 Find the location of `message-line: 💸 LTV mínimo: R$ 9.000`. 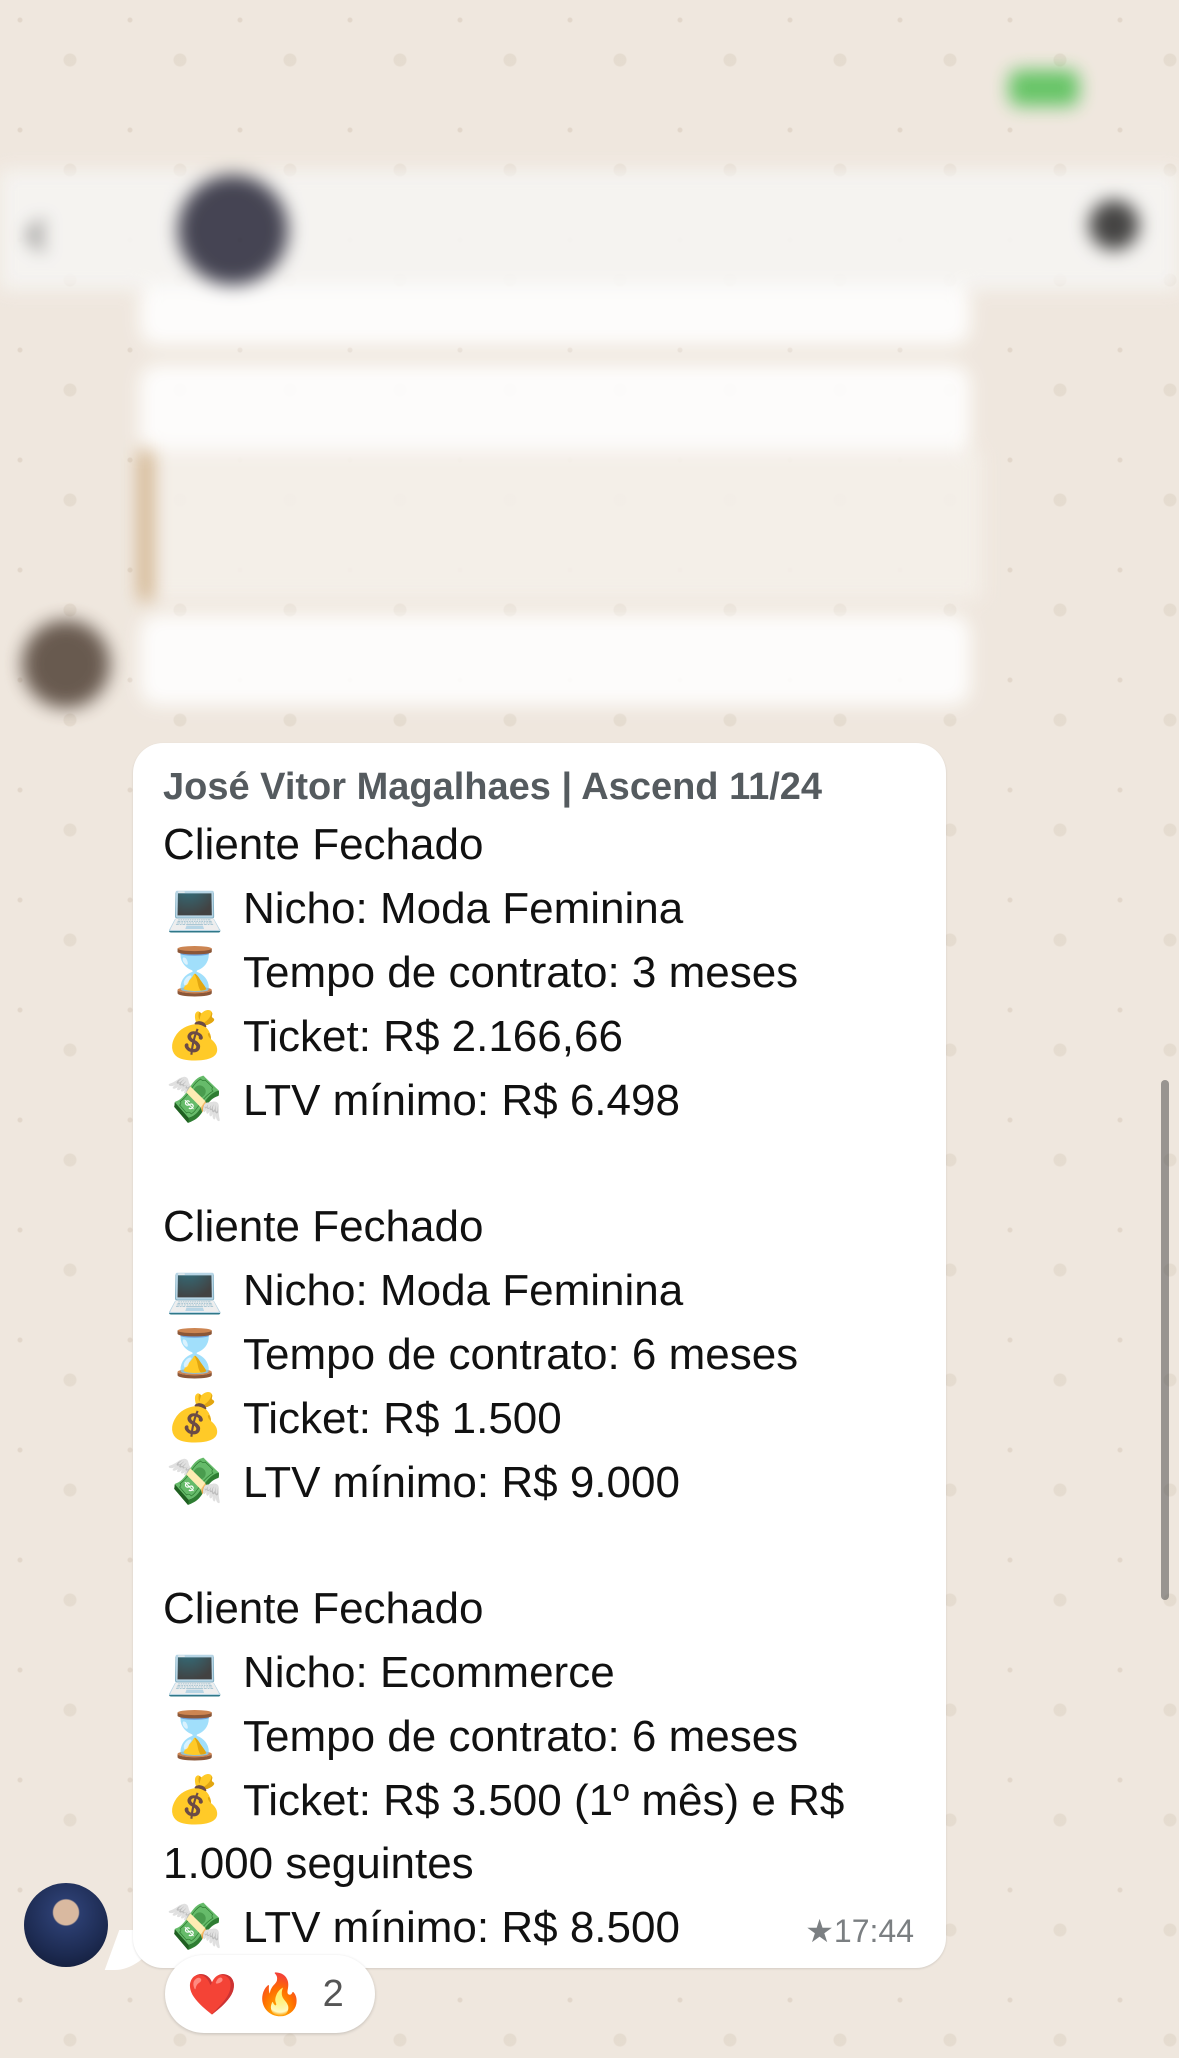

message-line: 💸 LTV mínimo: R$ 9.000 is located at coordinates (539, 1482).